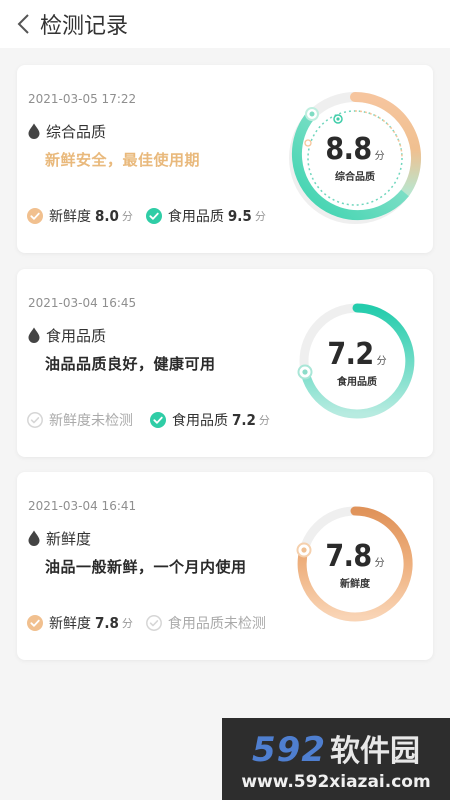  I want to click on metric-value: 7.8, so click(107, 623).